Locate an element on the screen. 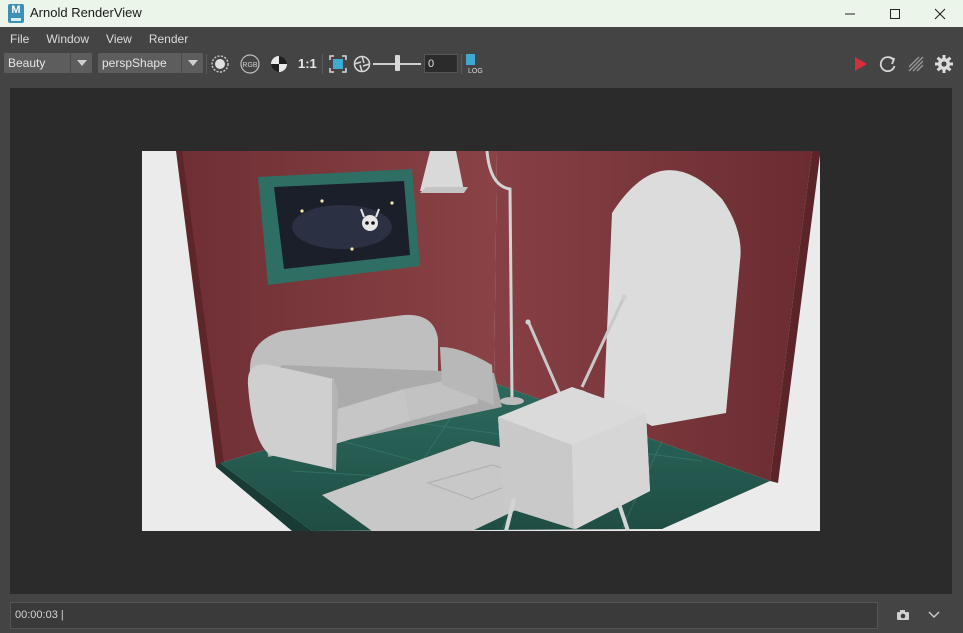  region-circle-icon is located at coordinates (220, 64).